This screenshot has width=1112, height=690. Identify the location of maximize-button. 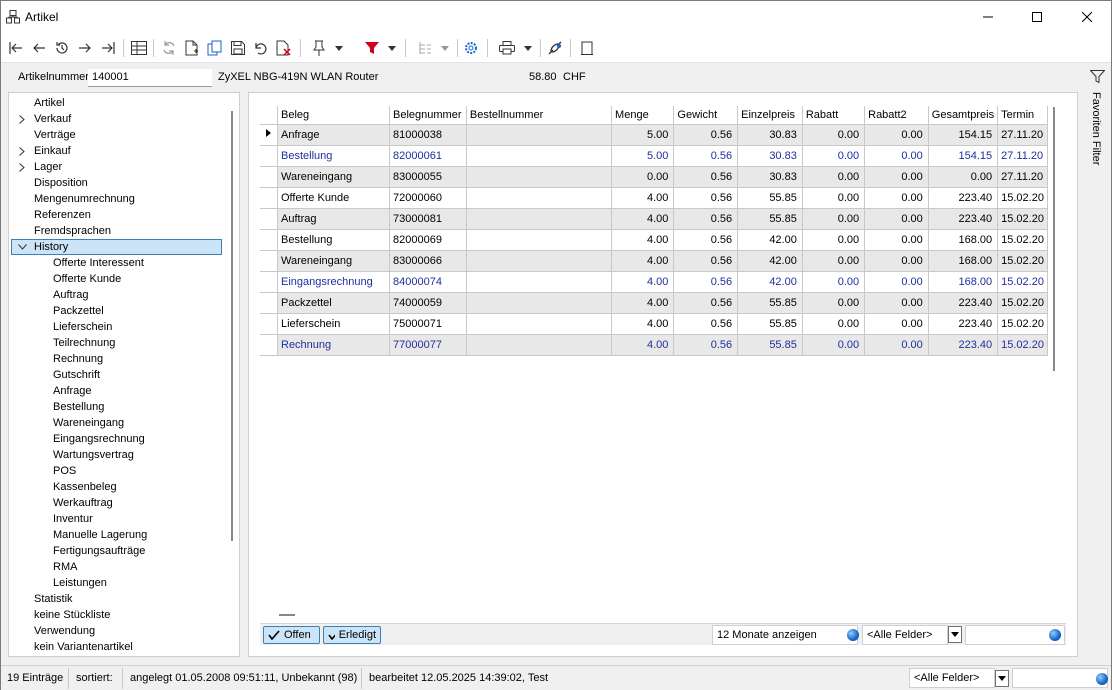
(1037, 17).